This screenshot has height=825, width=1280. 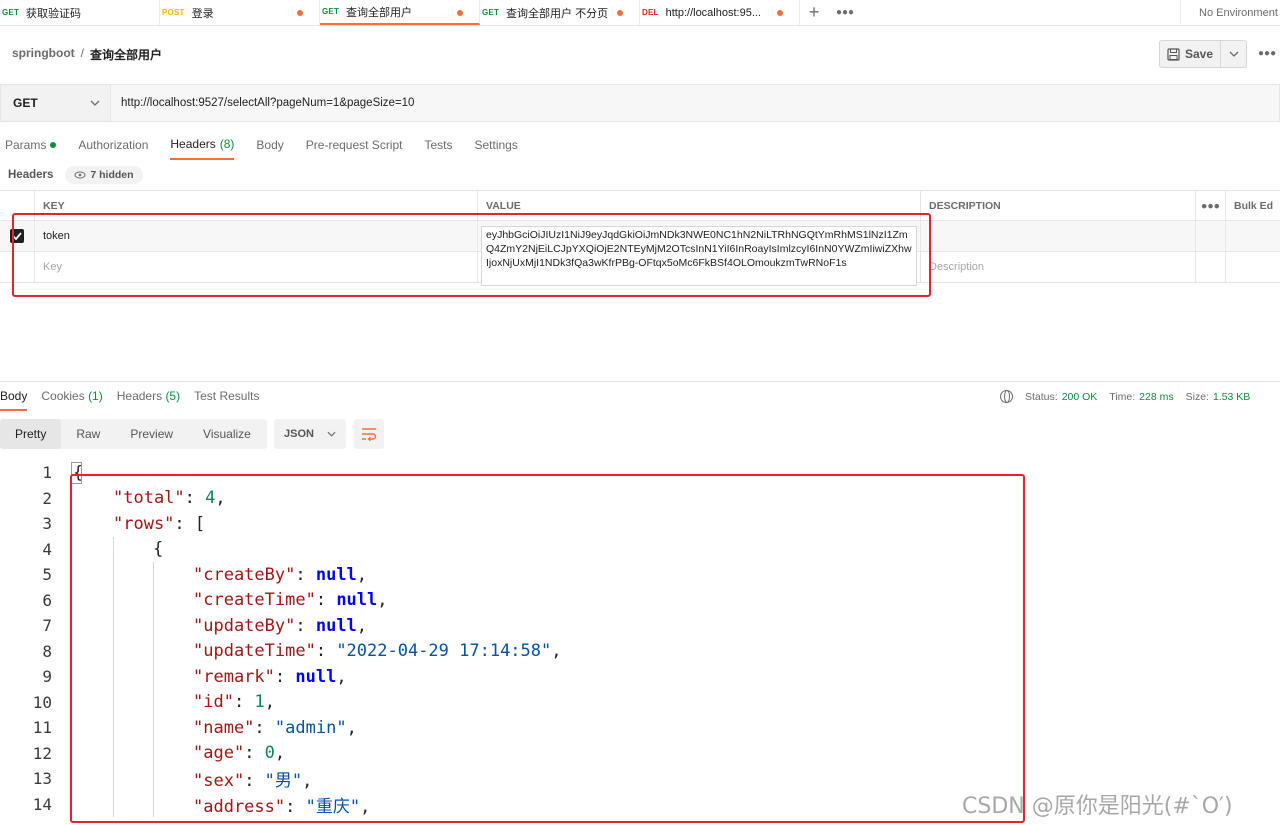 I want to click on view-mode-visualize: Visualize, so click(x=227, y=434).